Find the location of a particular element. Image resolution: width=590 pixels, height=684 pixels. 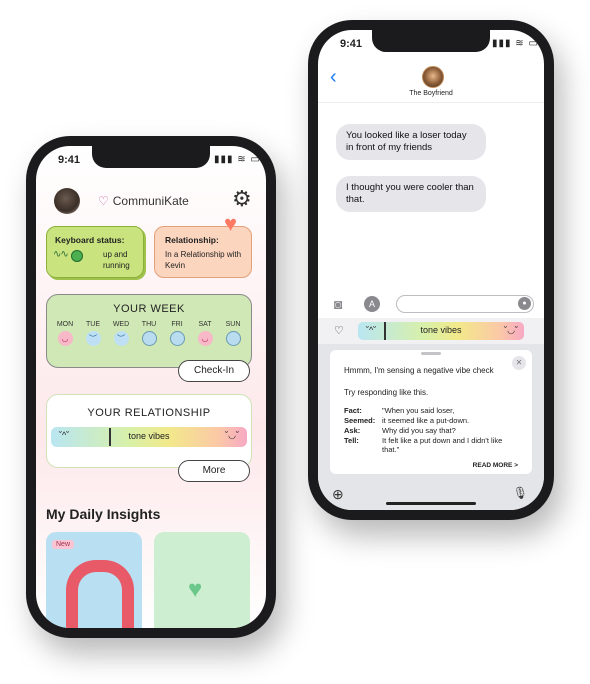

row-key: Ask: is located at coordinates (352, 430).